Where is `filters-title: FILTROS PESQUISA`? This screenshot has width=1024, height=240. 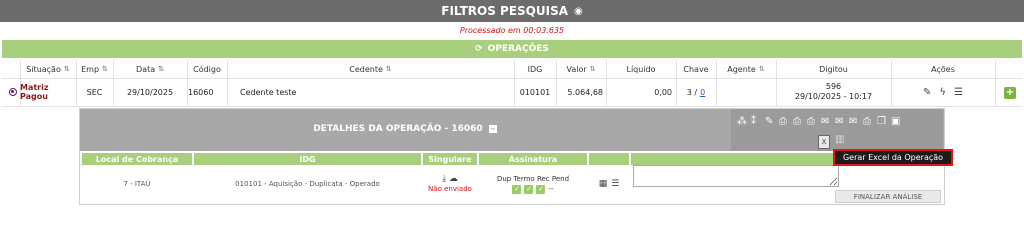
filters-title: FILTROS PESQUISA is located at coordinates (504, 11).